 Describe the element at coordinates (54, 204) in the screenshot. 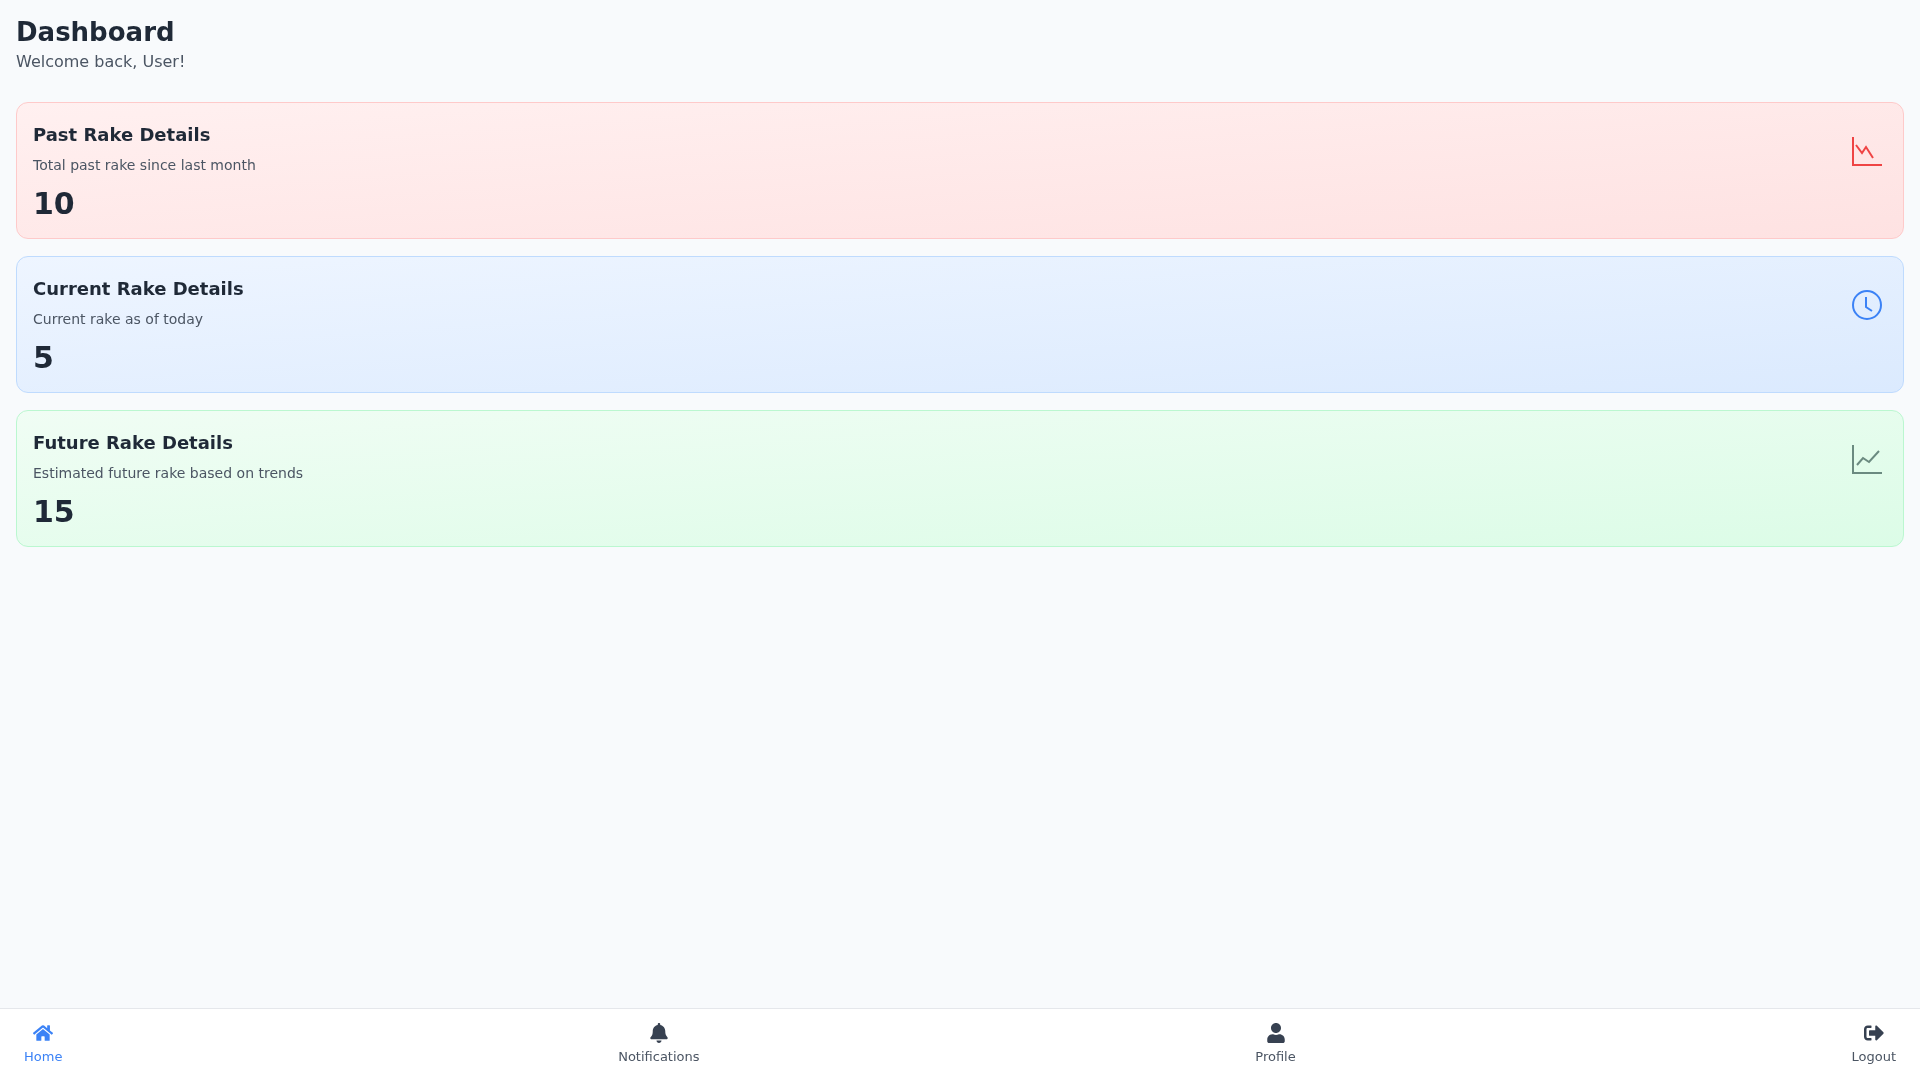

I see `card-value: 10` at that location.